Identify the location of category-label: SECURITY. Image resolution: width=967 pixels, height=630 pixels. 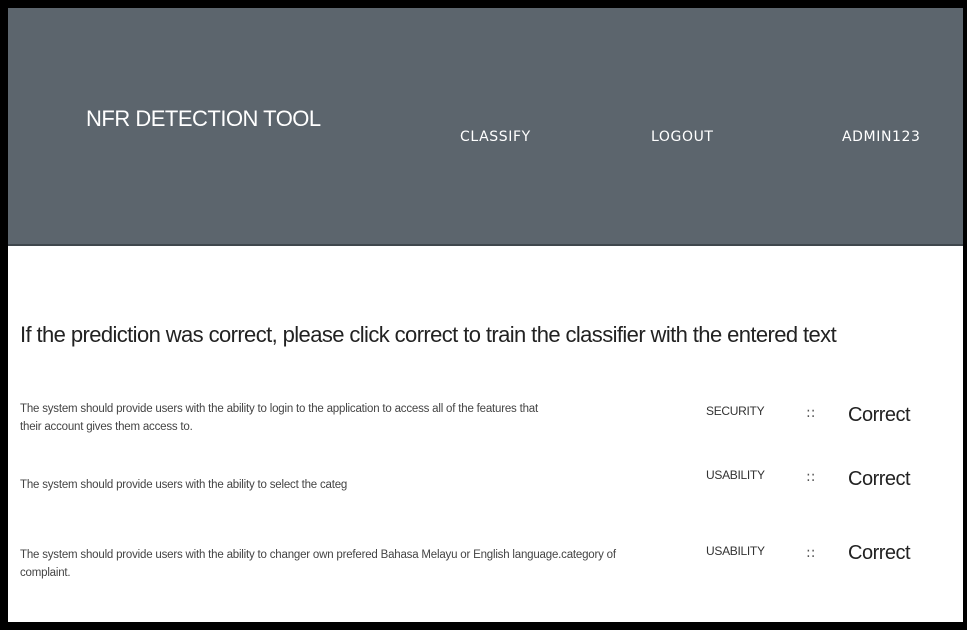
(735, 411).